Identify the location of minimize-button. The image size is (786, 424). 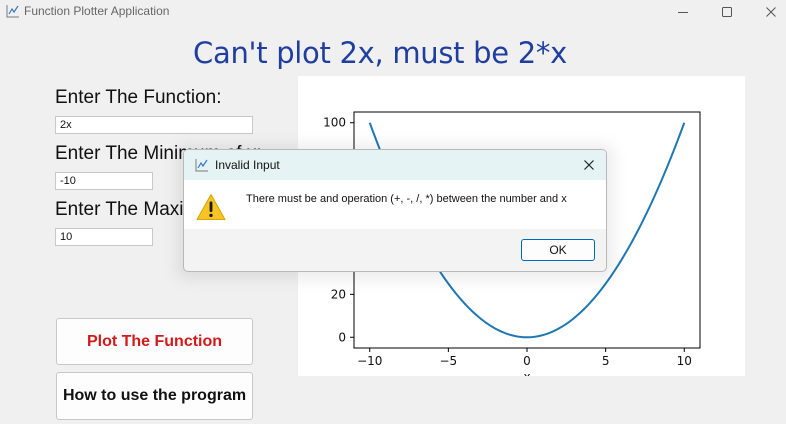
(683, 12).